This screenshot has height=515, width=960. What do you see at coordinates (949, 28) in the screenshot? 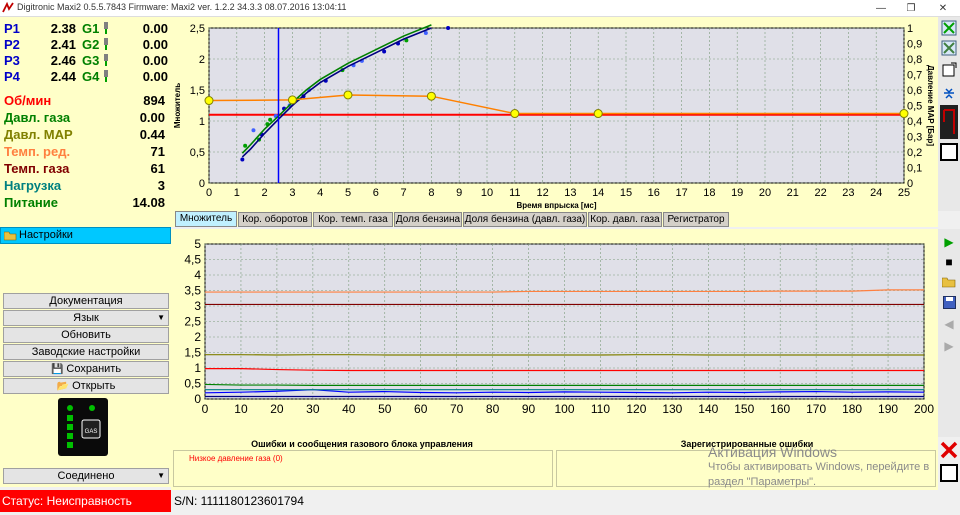
I see `add-point-icon` at bounding box center [949, 28].